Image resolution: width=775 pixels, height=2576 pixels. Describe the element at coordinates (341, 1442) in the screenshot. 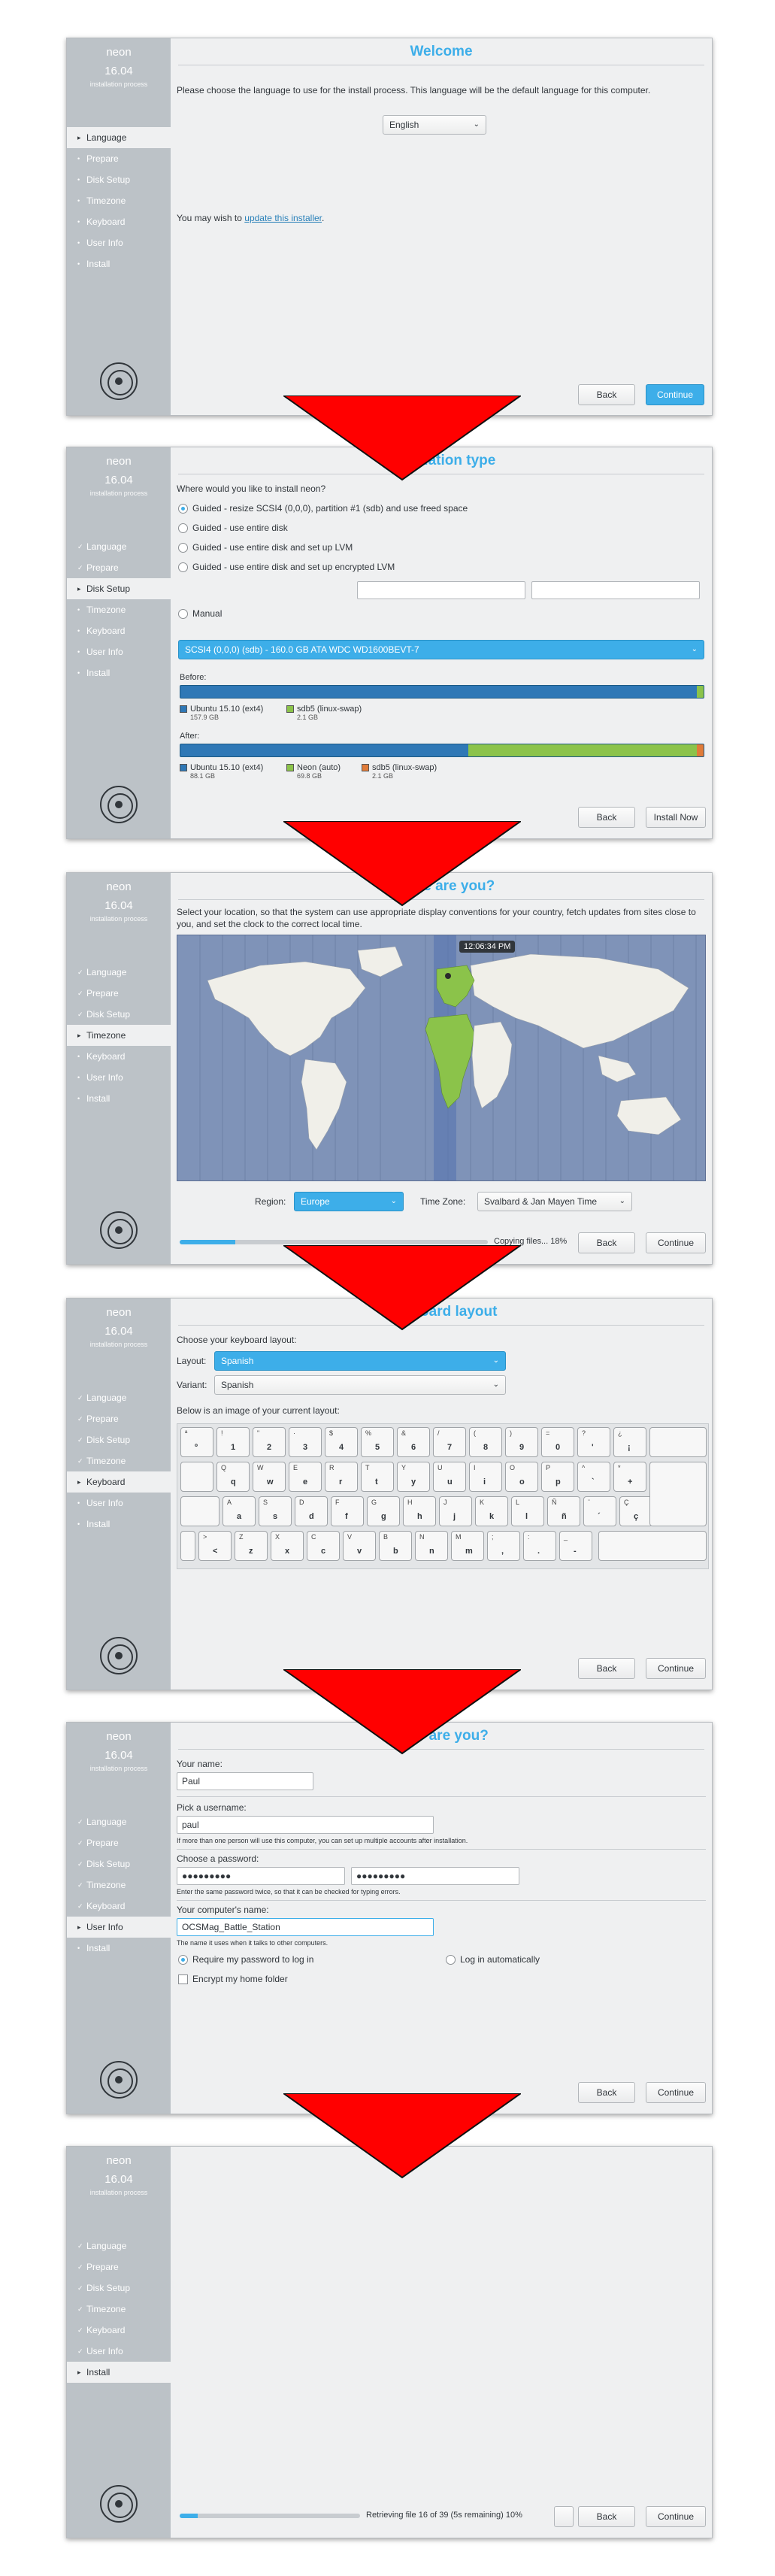

I see `keyboard-key: $4` at that location.